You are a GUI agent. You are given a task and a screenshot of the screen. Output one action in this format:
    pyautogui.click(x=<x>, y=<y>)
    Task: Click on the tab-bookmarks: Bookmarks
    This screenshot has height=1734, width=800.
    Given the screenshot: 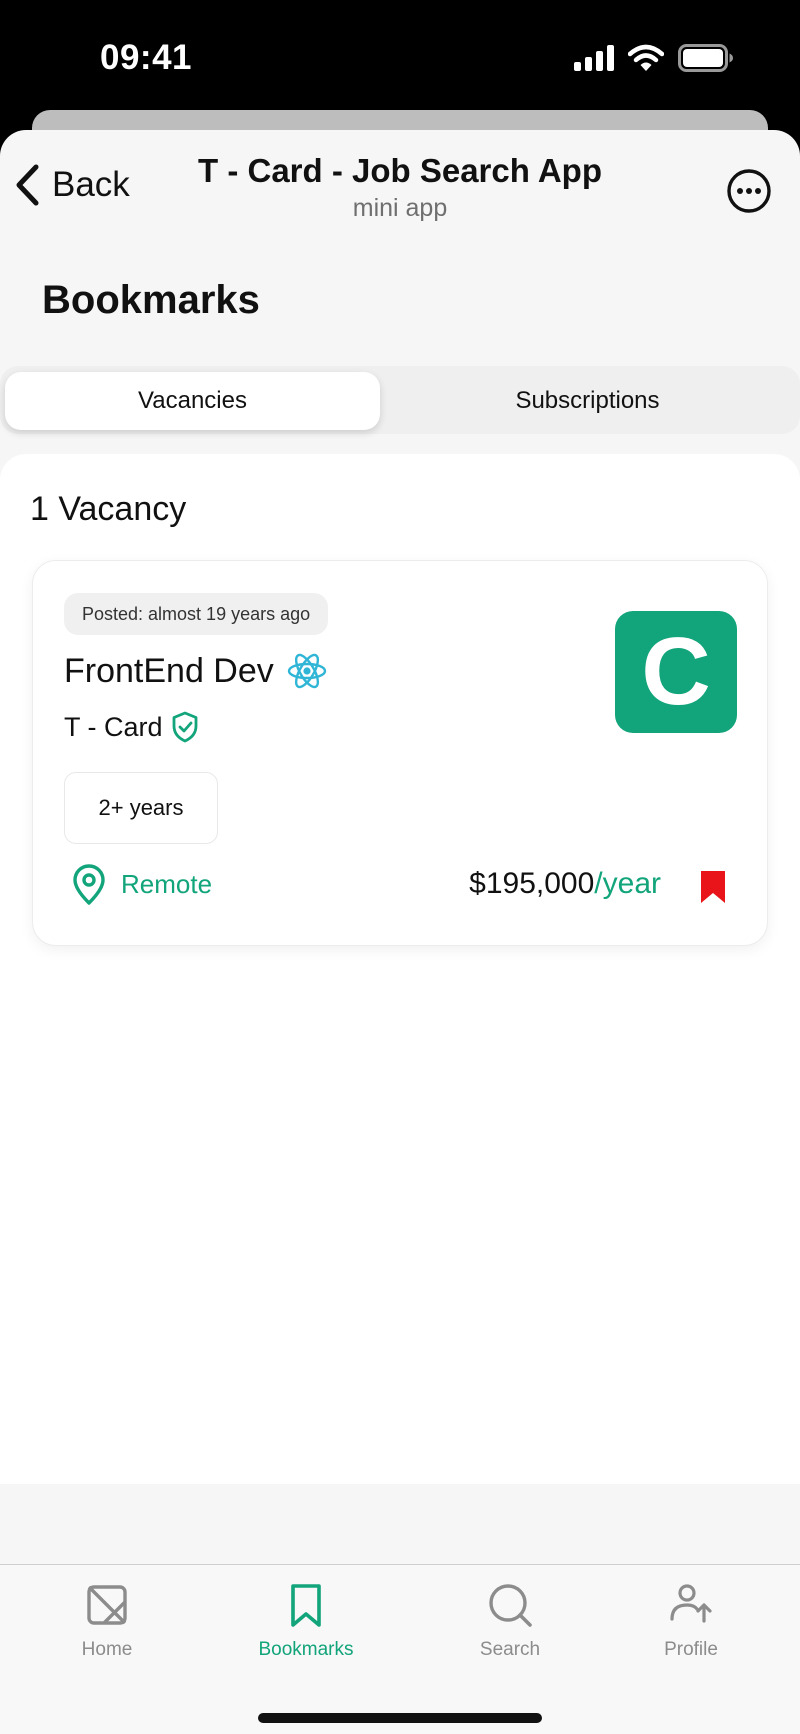 What is the action you would take?
    pyautogui.click(x=306, y=1621)
    